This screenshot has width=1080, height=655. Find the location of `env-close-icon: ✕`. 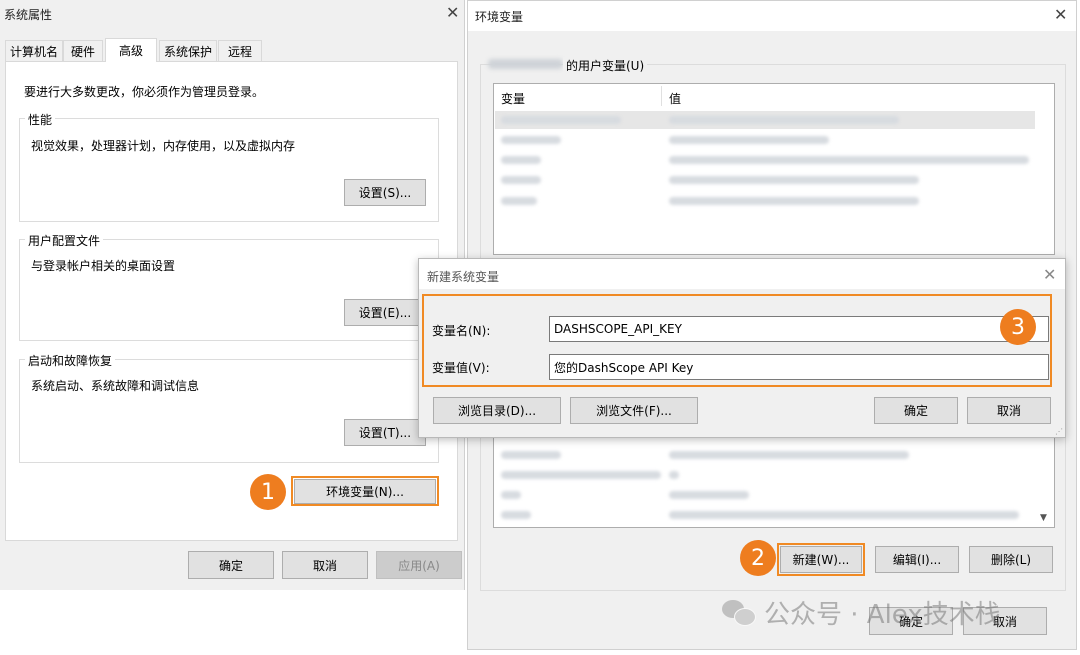

env-close-icon: ✕ is located at coordinates (1060, 15).